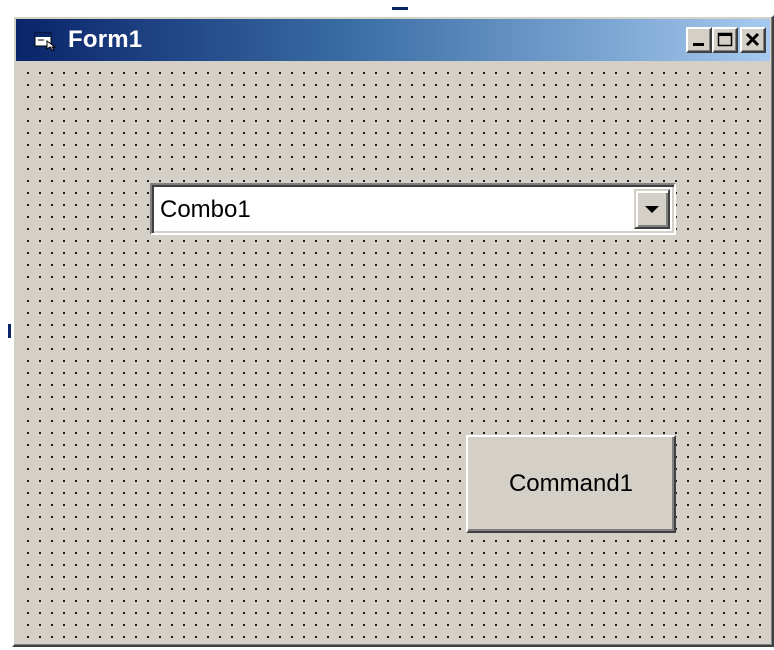  What do you see at coordinates (400, 8) in the screenshot?
I see `selection-handle-top` at bounding box center [400, 8].